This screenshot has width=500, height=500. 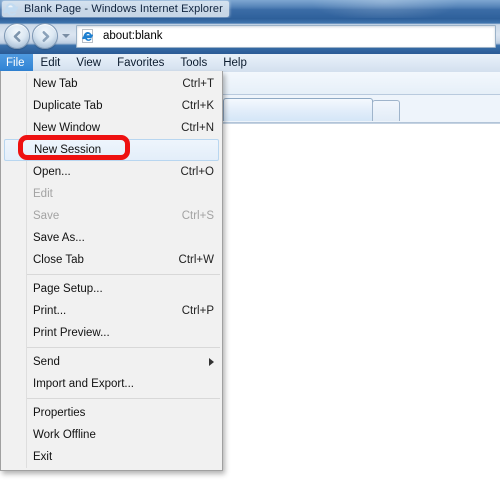 I want to click on menu-option-new-window-label: New Window, so click(x=67, y=128).